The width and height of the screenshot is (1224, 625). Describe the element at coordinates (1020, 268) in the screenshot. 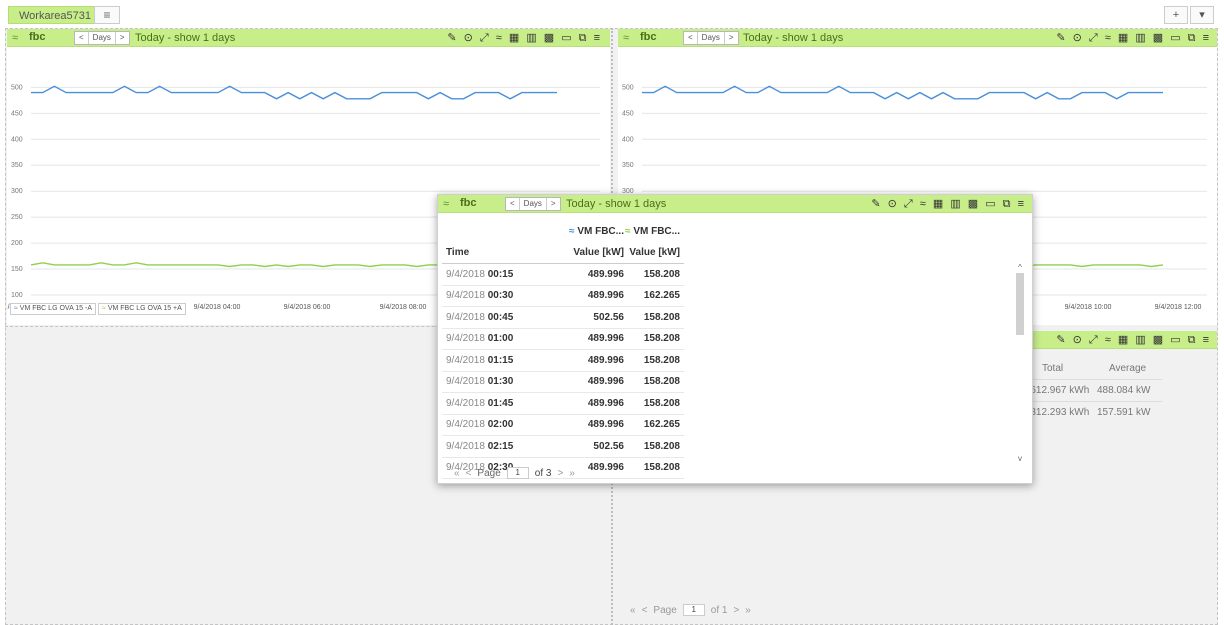

I see `scroll-up-icon: ^` at that location.